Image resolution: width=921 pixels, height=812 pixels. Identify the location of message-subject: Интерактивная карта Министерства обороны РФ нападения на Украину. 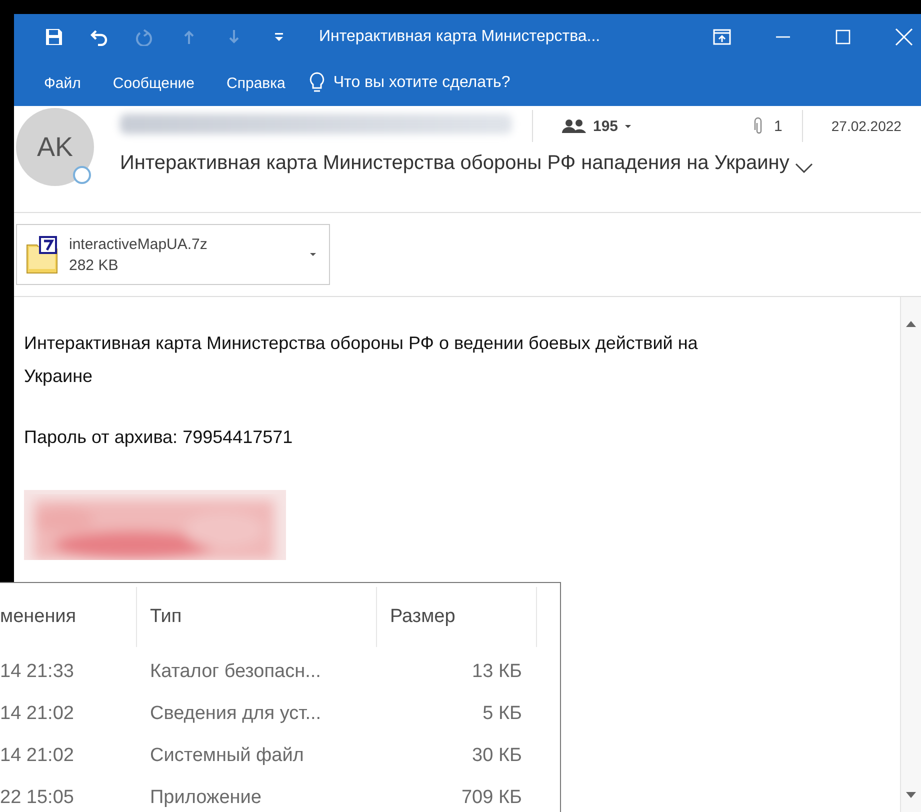
(455, 163).